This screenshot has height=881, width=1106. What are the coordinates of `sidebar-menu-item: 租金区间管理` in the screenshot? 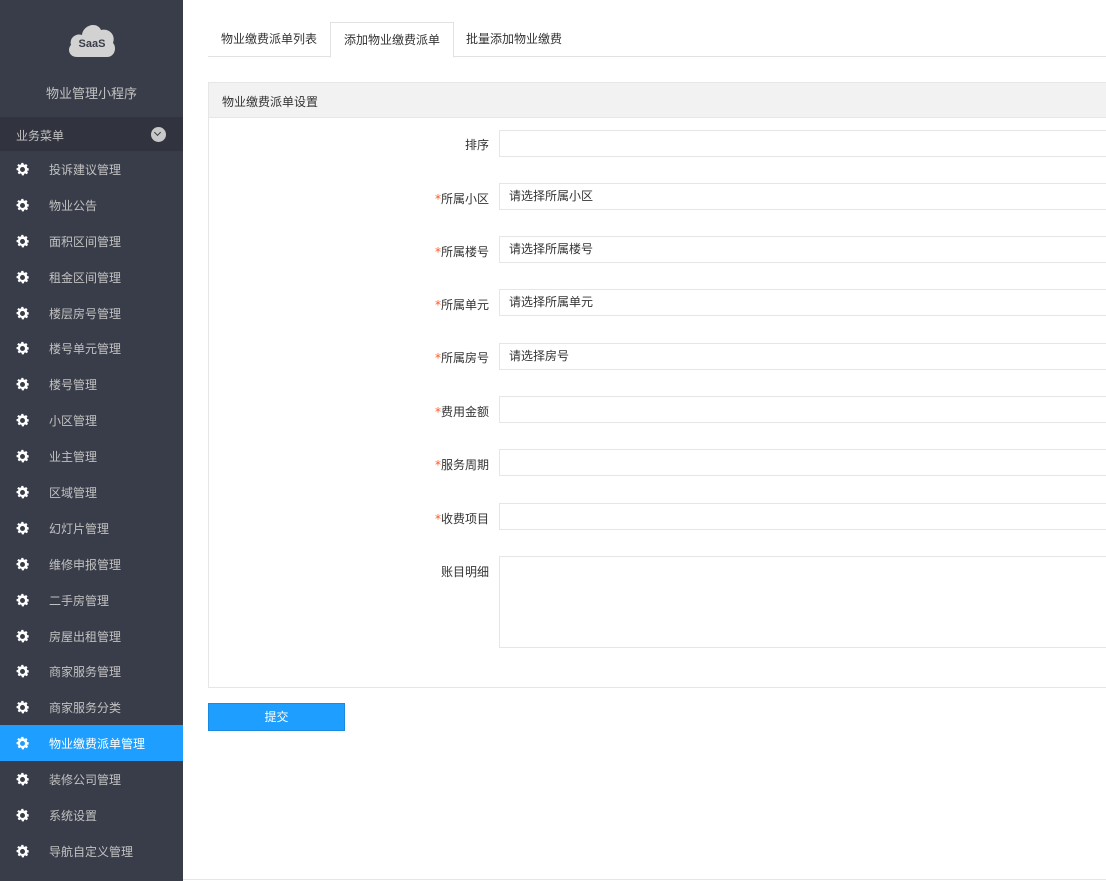 It's located at (91, 277).